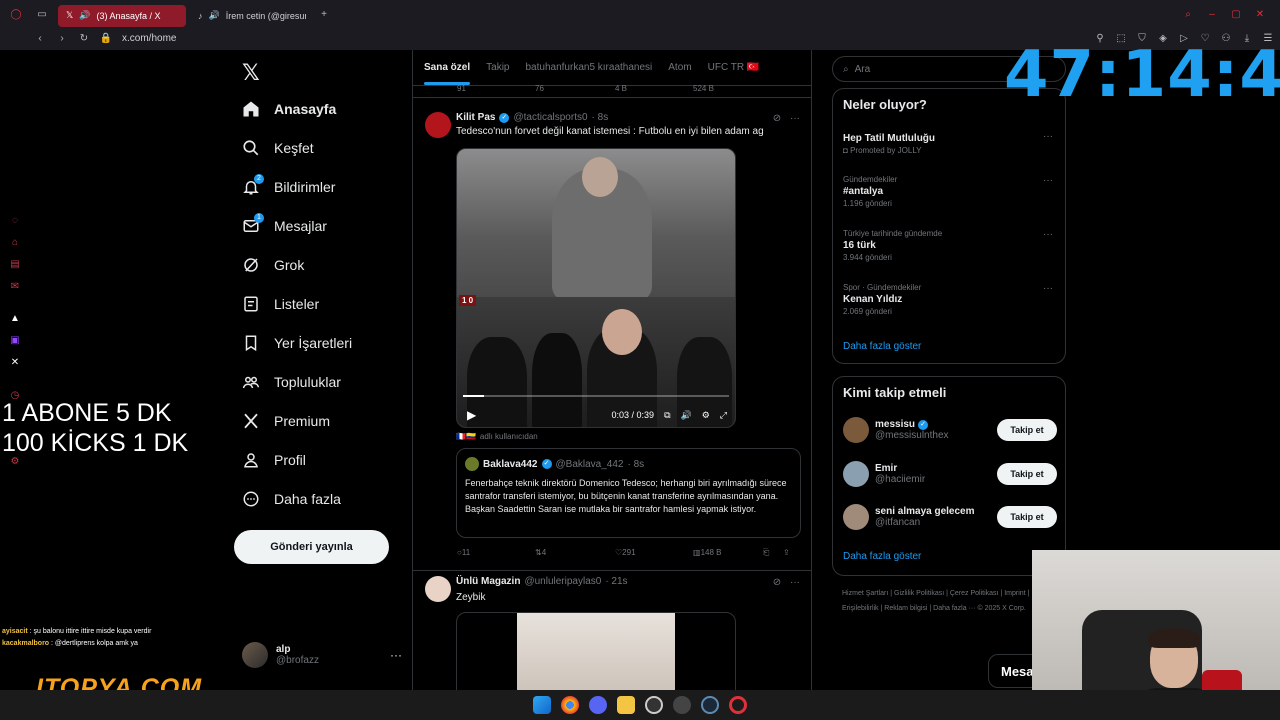 The image size is (1280, 720). What do you see at coordinates (786, 553) in the screenshot?
I see `share-icon: ⇪` at bounding box center [786, 553].